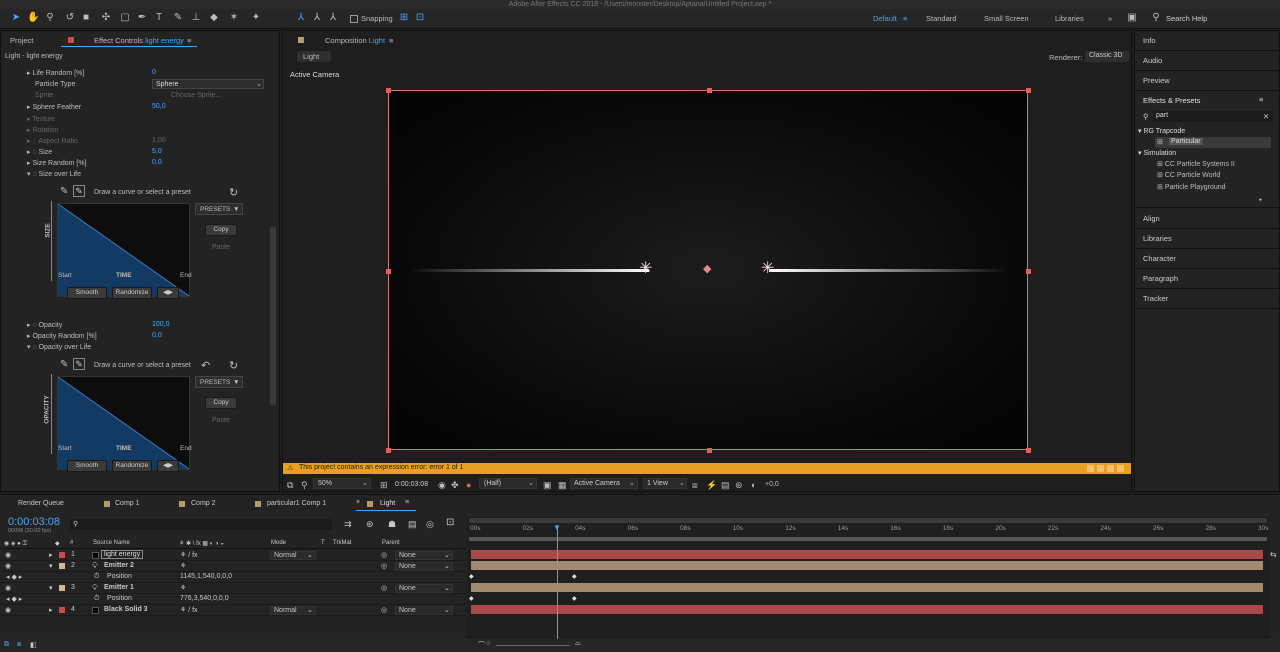  I want to click on zoom-out-icon: ⌒, so click(481, 645).